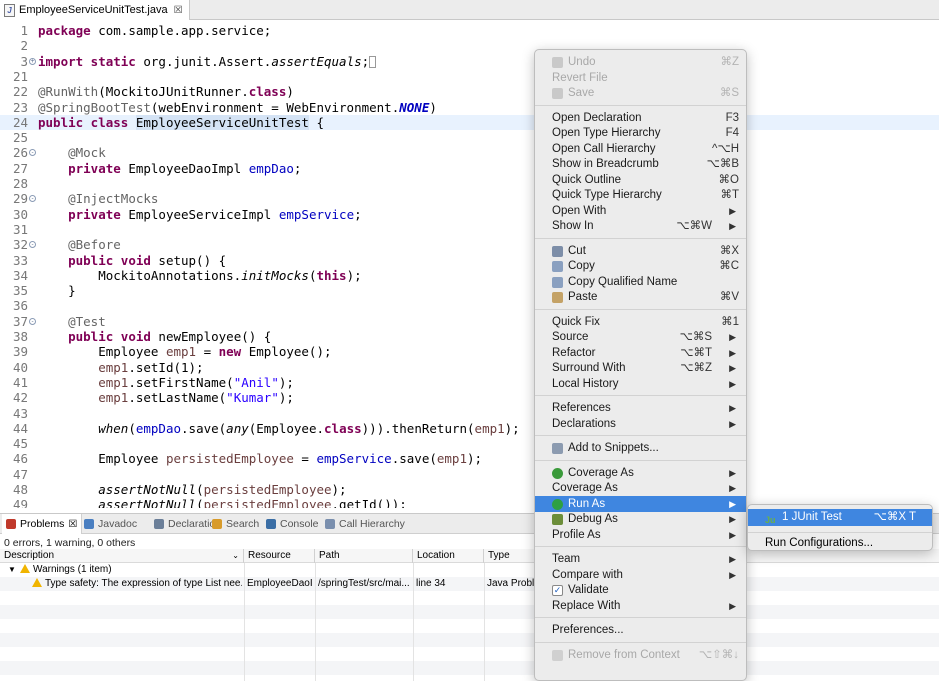 The image size is (939, 681). I want to click on column-header-location: Location, so click(448, 556).